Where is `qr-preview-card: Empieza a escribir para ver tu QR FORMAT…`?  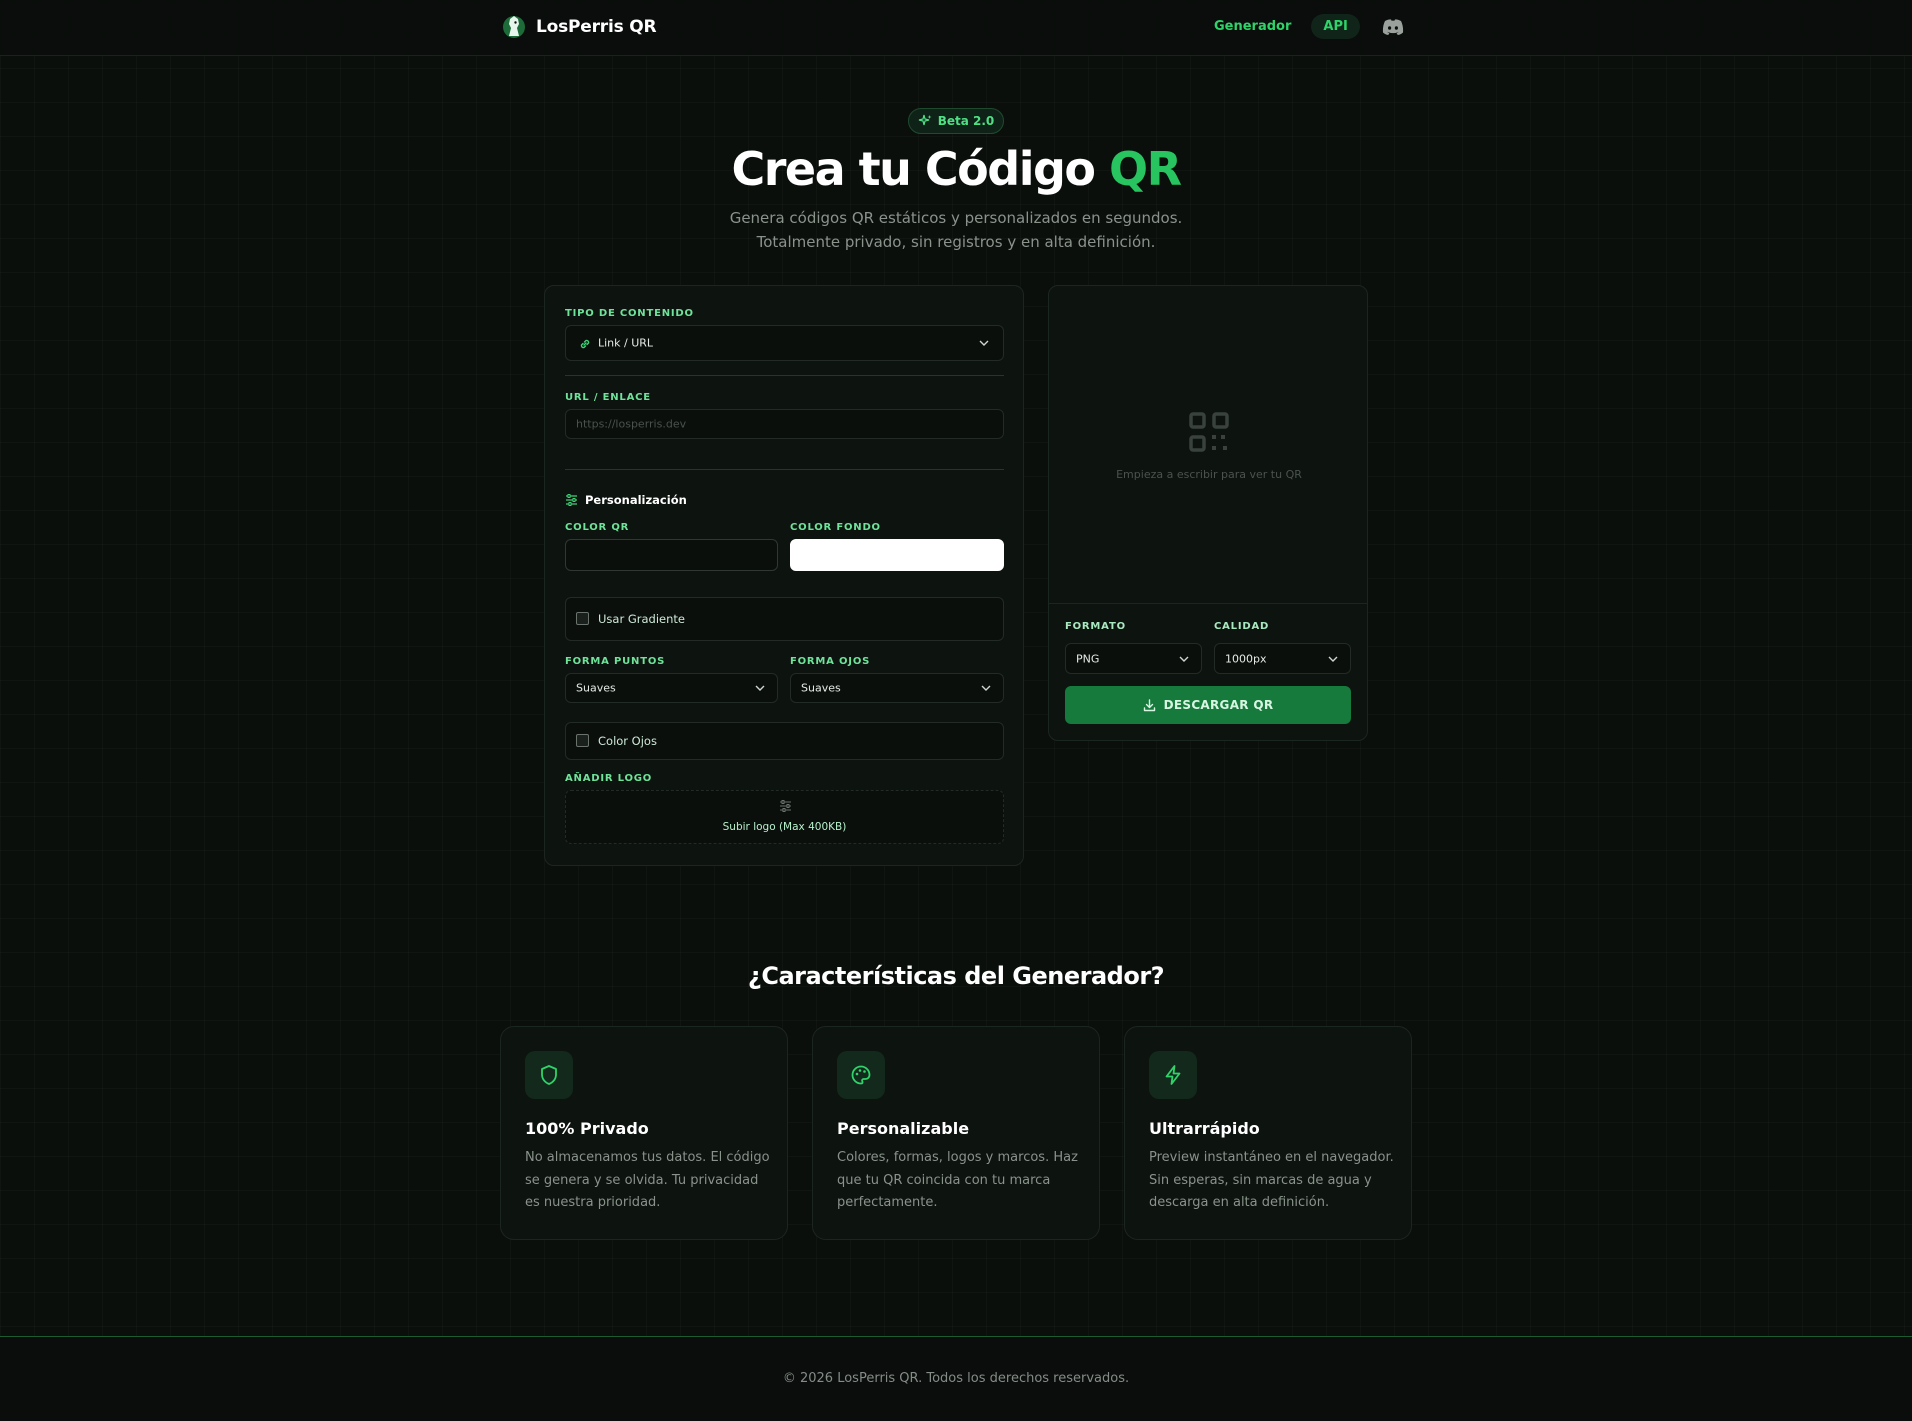 qr-preview-card: Empieza a escribir para ver tu QR FORMAT… is located at coordinates (1208, 513).